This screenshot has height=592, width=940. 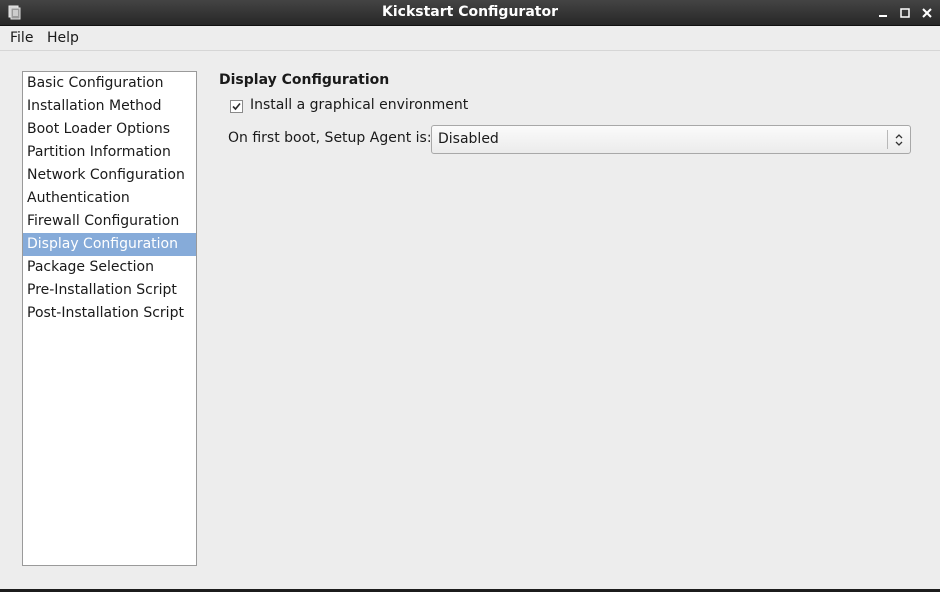 What do you see at coordinates (883, 13) in the screenshot?
I see `minimize-icon` at bounding box center [883, 13].